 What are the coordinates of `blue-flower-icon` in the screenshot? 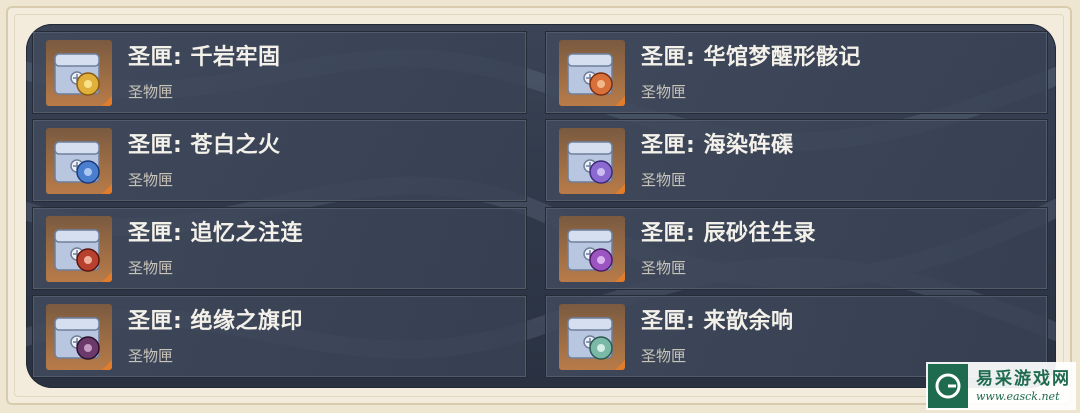 It's located at (88, 171).